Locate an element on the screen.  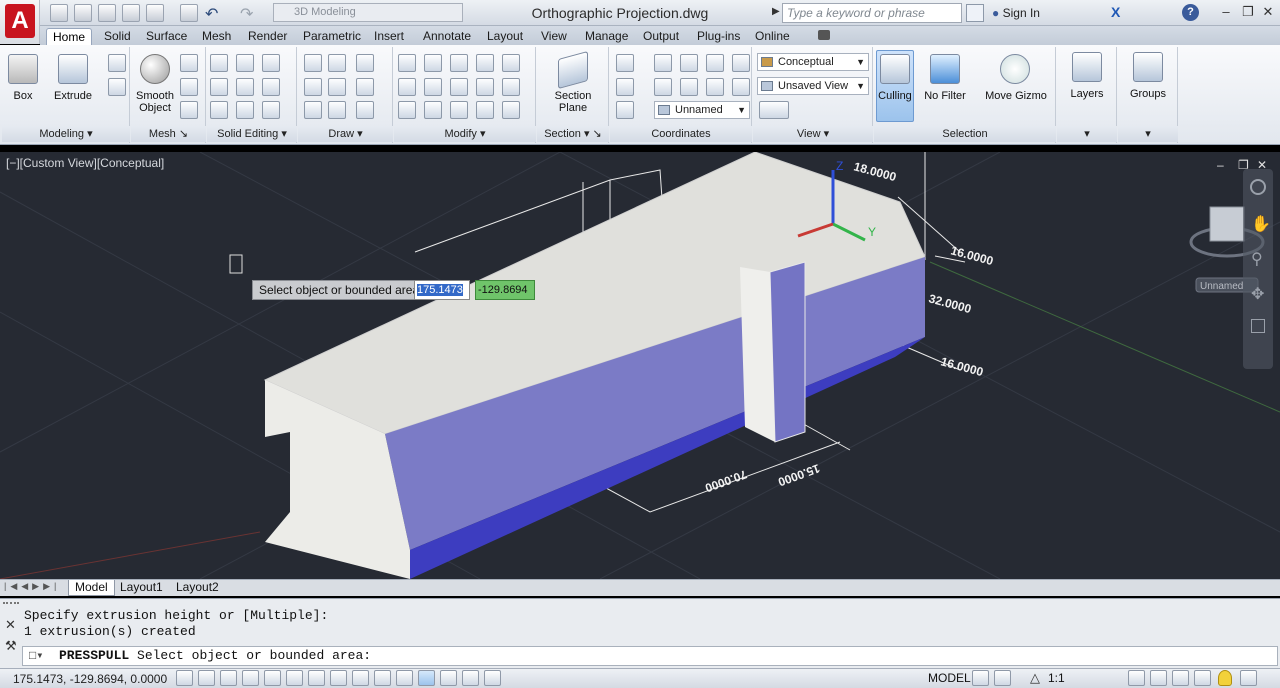
viewcube-icon is located at coordinates (1227, 224).